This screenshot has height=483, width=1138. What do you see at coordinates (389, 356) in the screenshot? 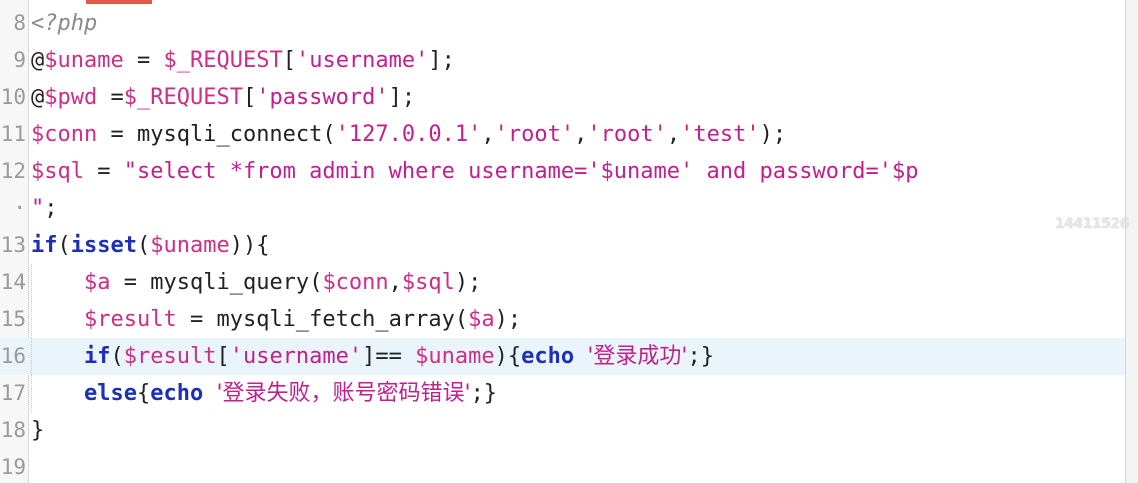
I see `code-token: ]==` at bounding box center [389, 356].